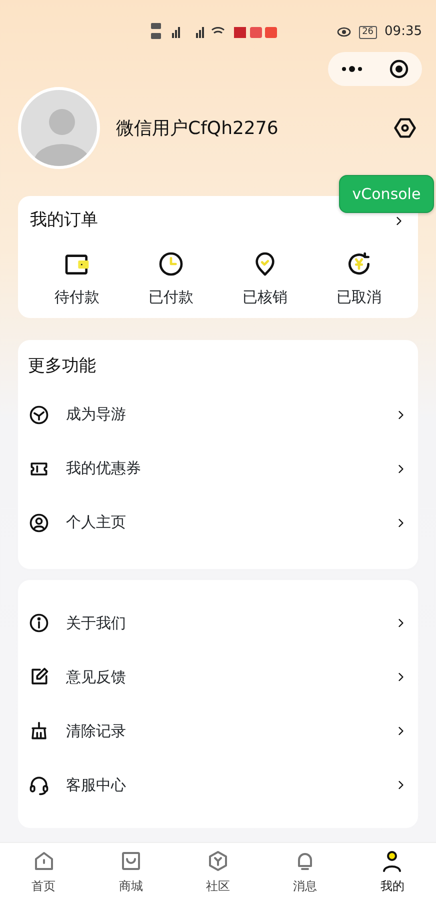 The image size is (436, 900). Describe the element at coordinates (218, 469) in the screenshot. I see `menu-item: 我的优惠券` at that location.